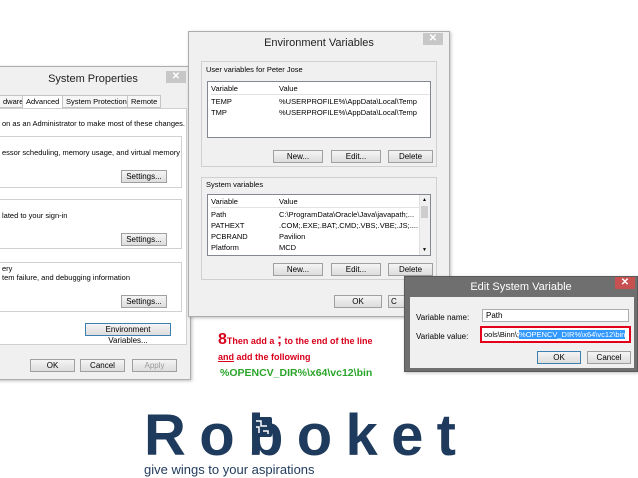 This screenshot has width=638, height=478. Describe the element at coordinates (328, 341) in the screenshot. I see `instruction-text-1b: to the end of the line` at that location.